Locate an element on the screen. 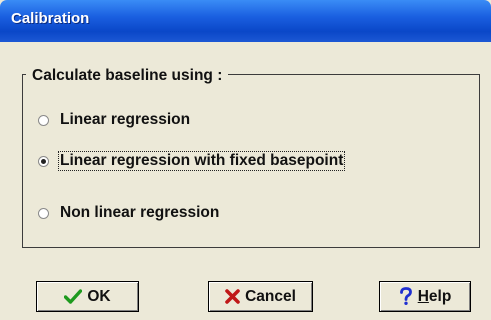 This screenshot has width=491, height=320. ok-label: OK is located at coordinates (99, 296).